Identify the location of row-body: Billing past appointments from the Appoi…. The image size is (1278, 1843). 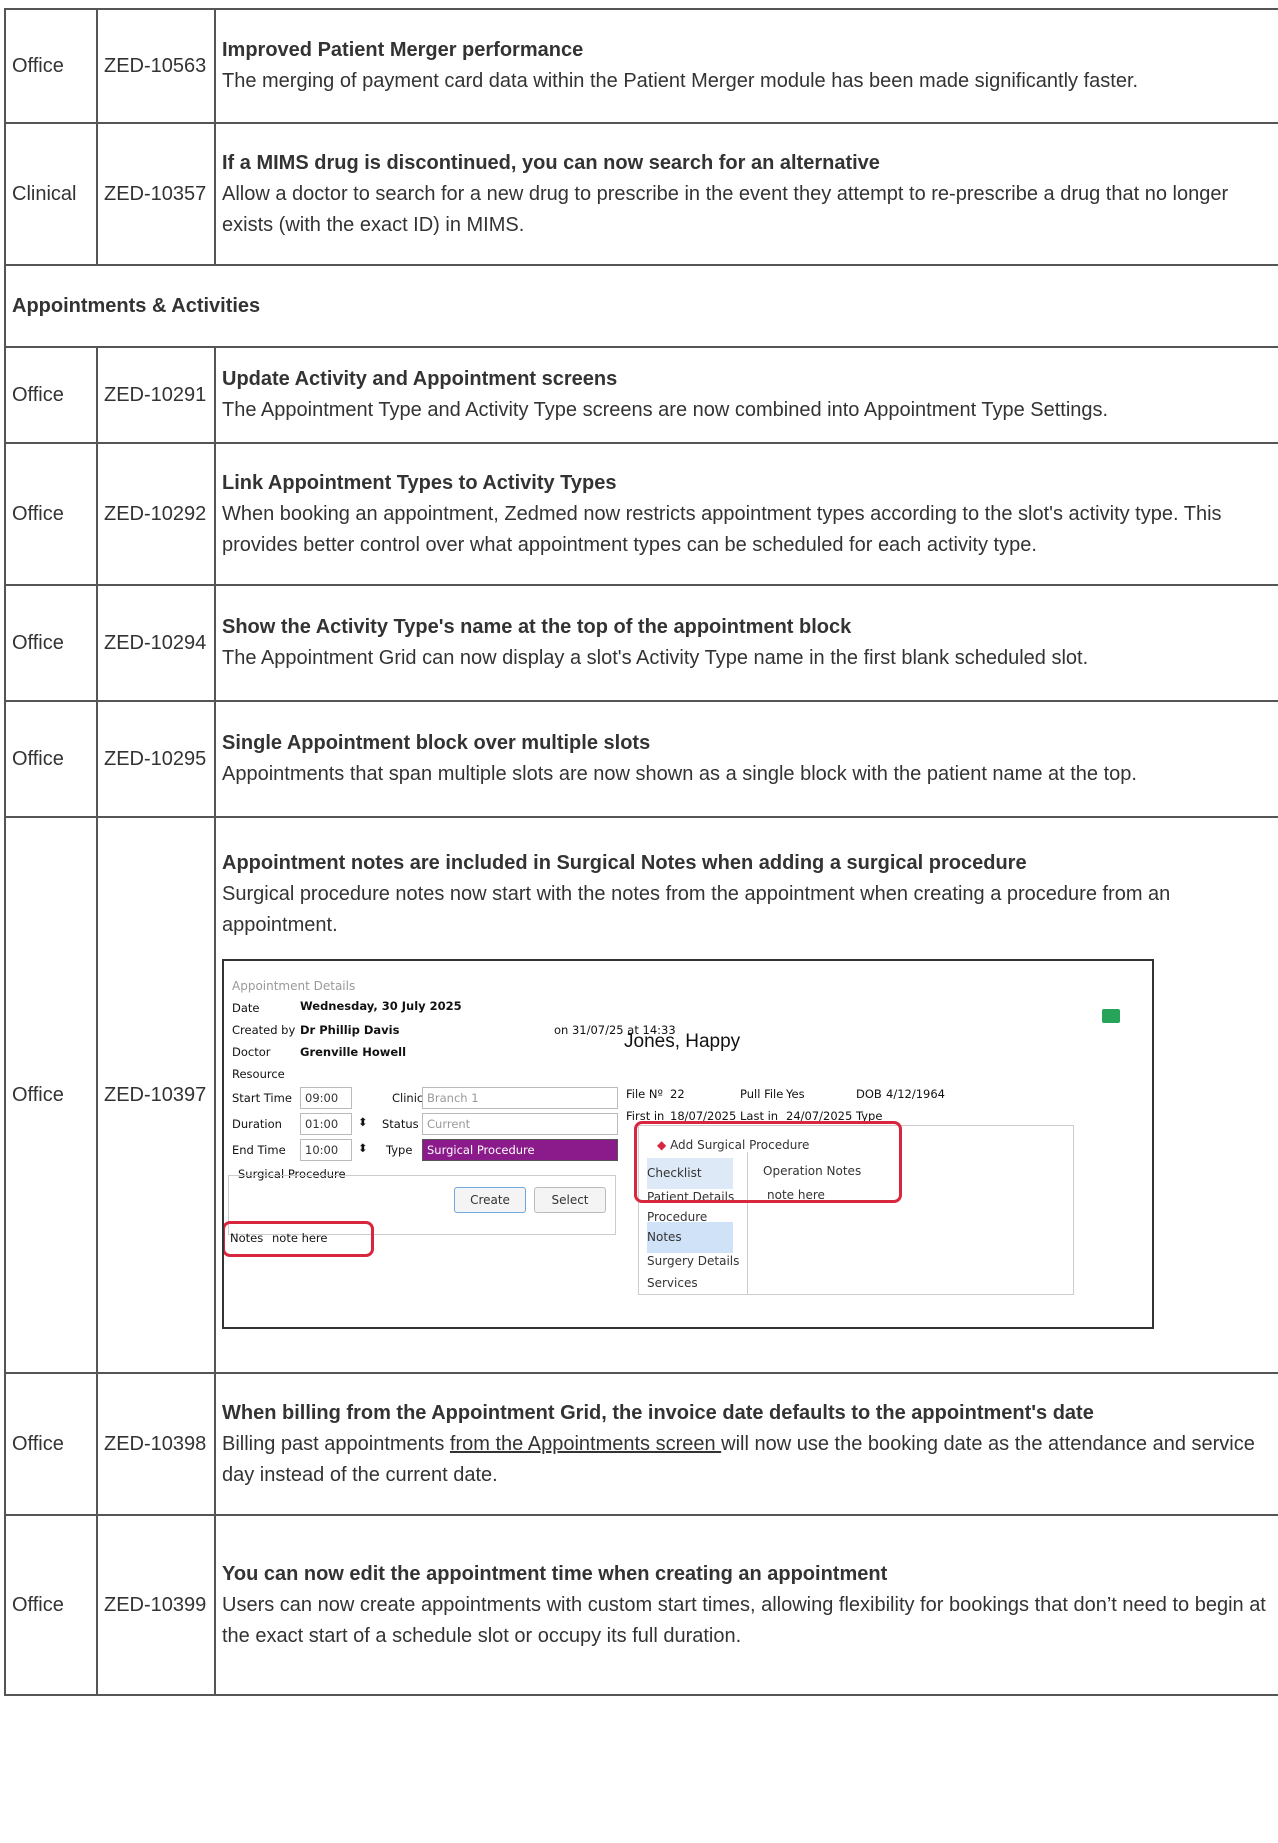
(738, 1459).